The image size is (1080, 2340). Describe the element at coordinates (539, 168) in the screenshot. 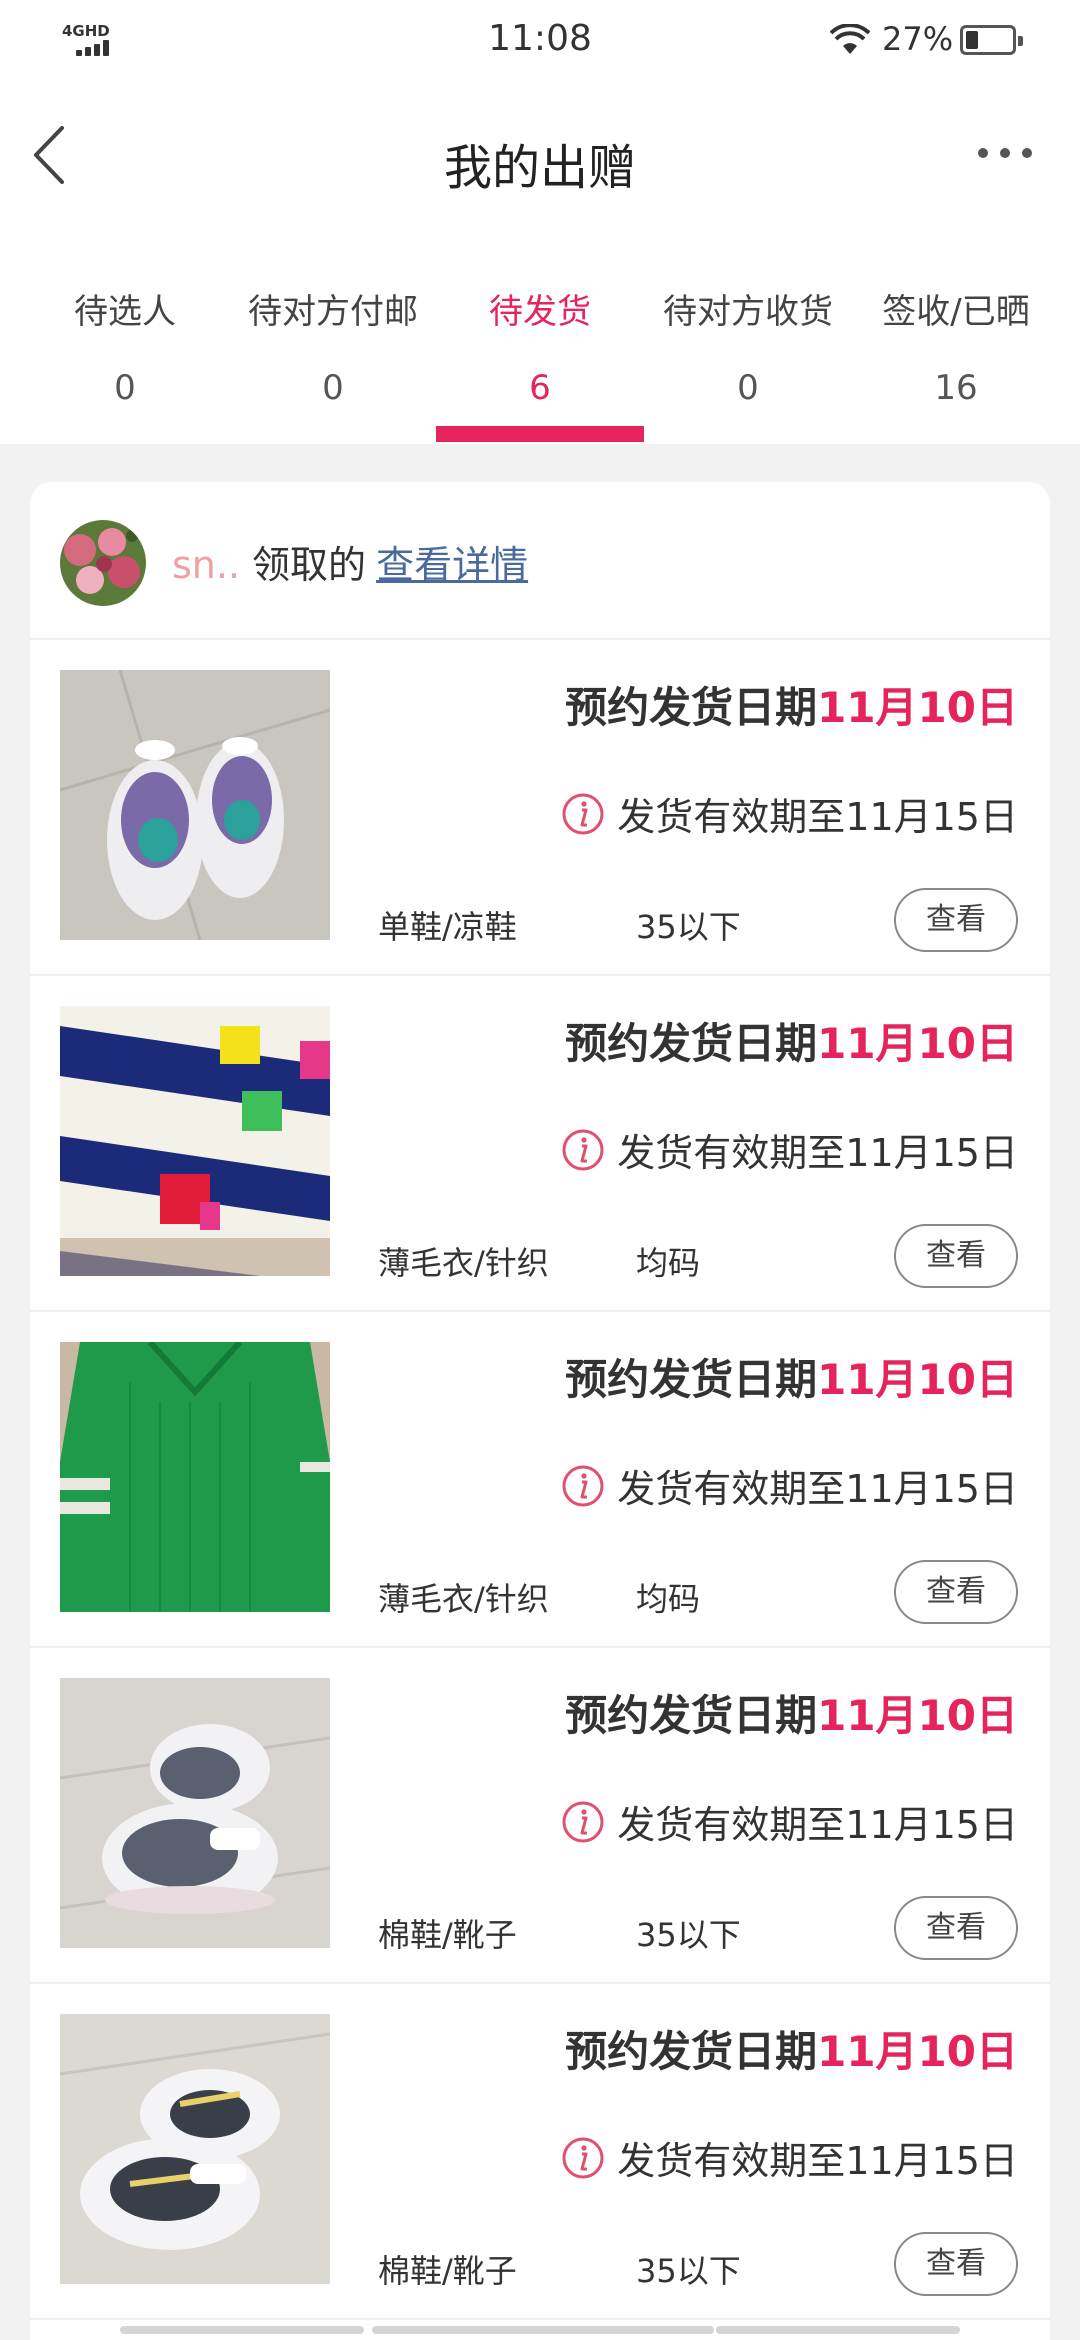

I see `page-title: 我的出赠` at that location.